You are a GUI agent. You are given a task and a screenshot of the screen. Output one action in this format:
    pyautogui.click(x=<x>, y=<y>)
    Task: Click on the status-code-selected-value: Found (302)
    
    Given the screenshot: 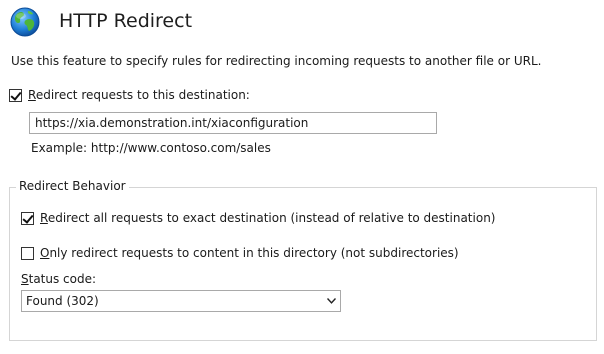 What is the action you would take?
    pyautogui.click(x=62, y=301)
    